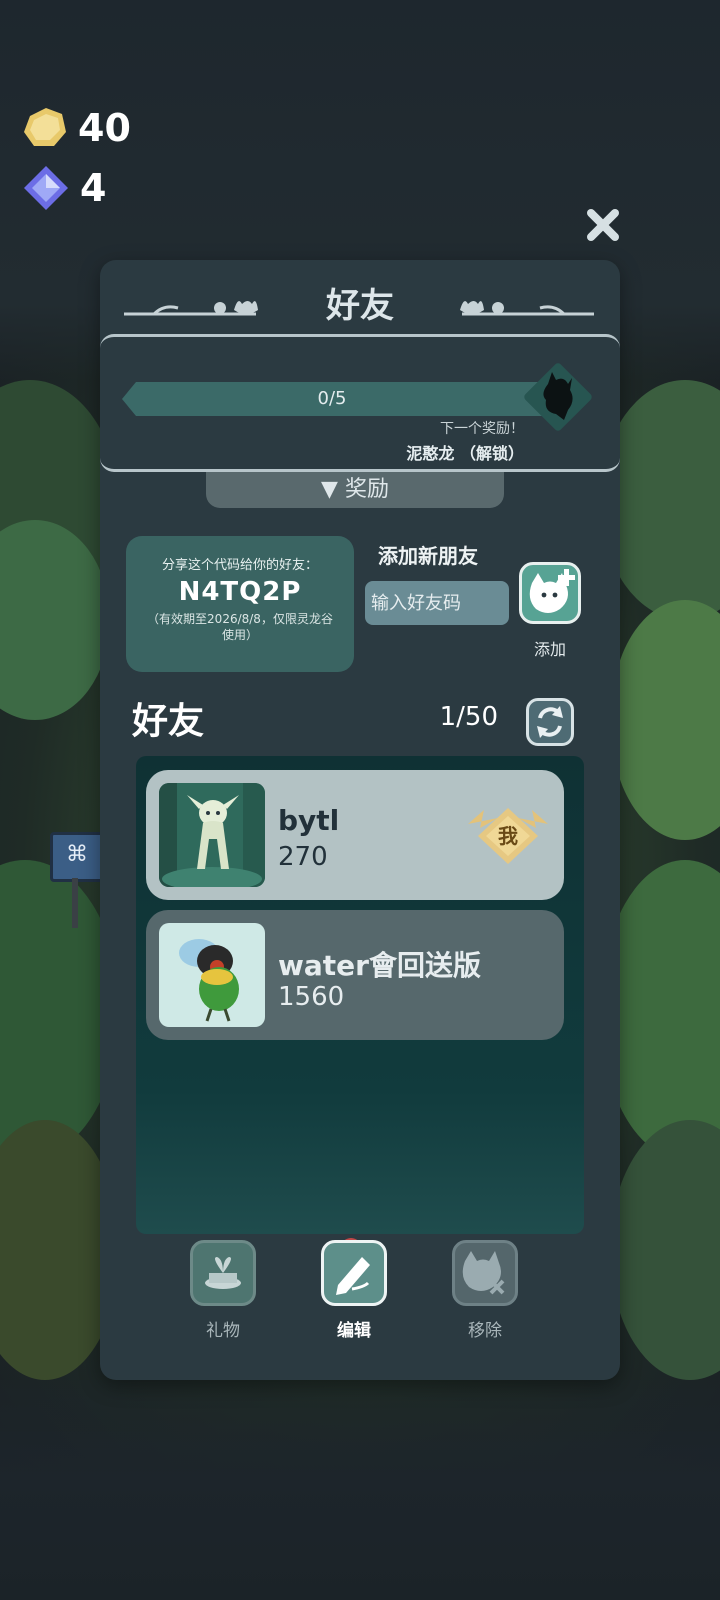  I want to click on refresh-button, so click(550, 722).